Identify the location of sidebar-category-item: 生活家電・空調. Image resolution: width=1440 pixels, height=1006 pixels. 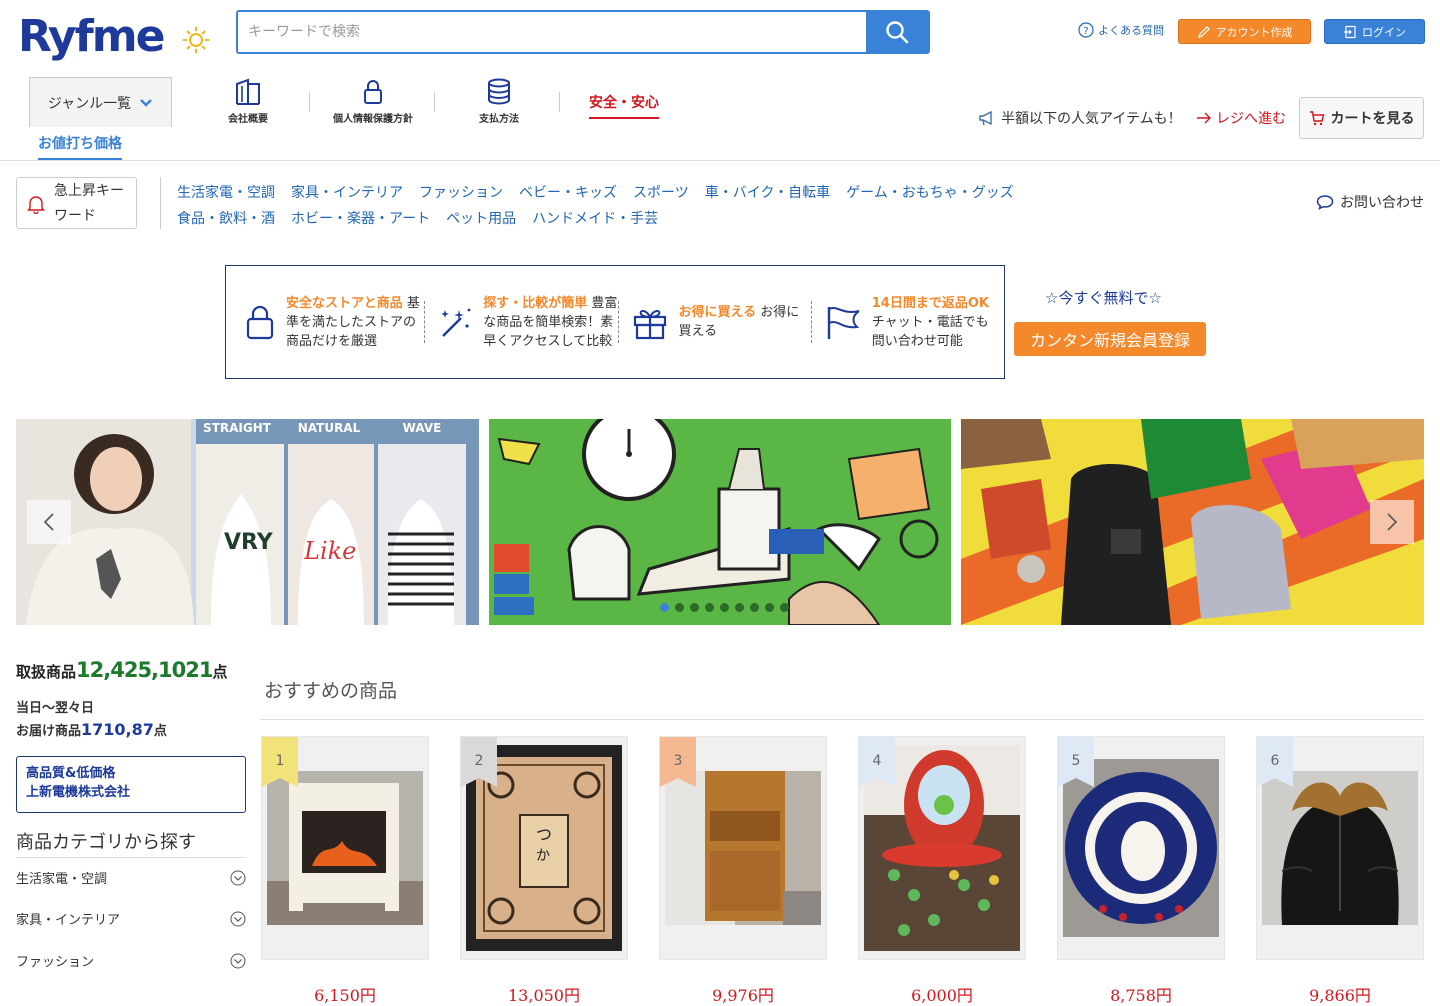
(131, 877).